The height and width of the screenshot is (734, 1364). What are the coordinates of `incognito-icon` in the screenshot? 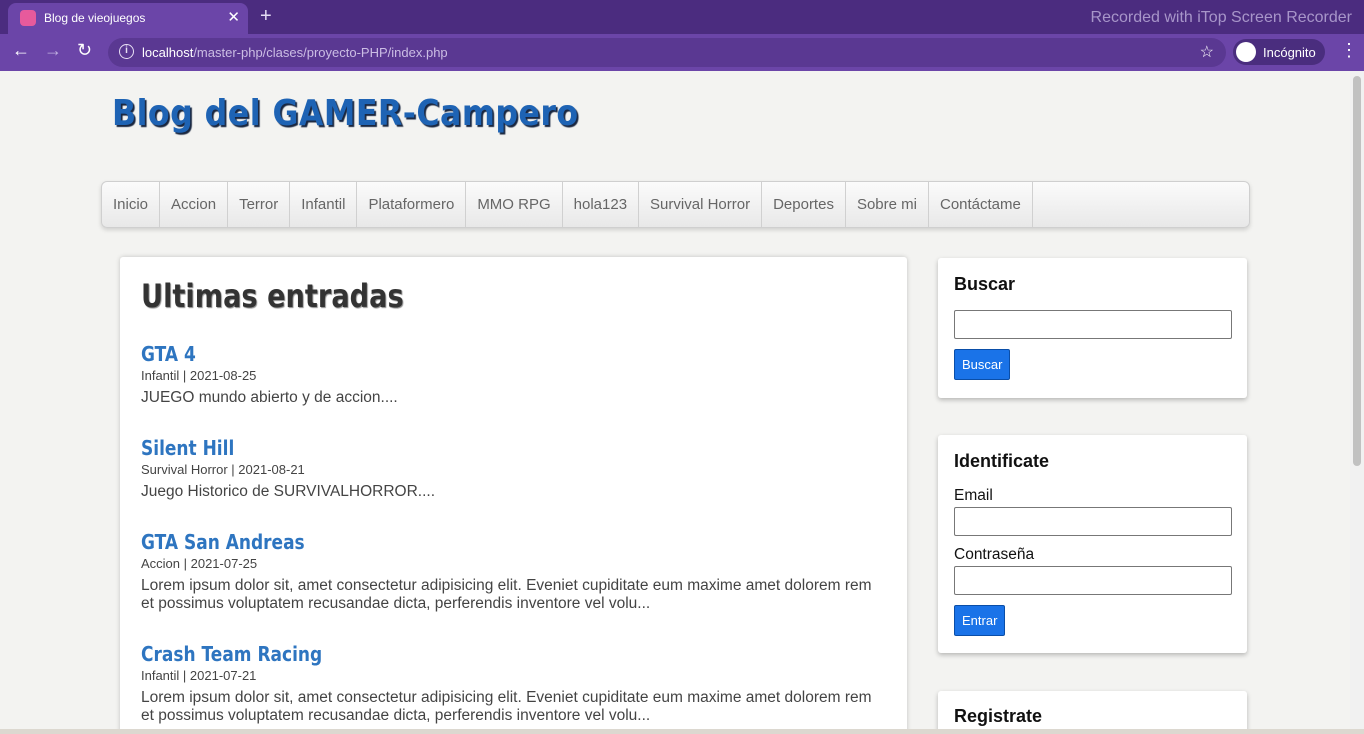 It's located at (1246, 52).